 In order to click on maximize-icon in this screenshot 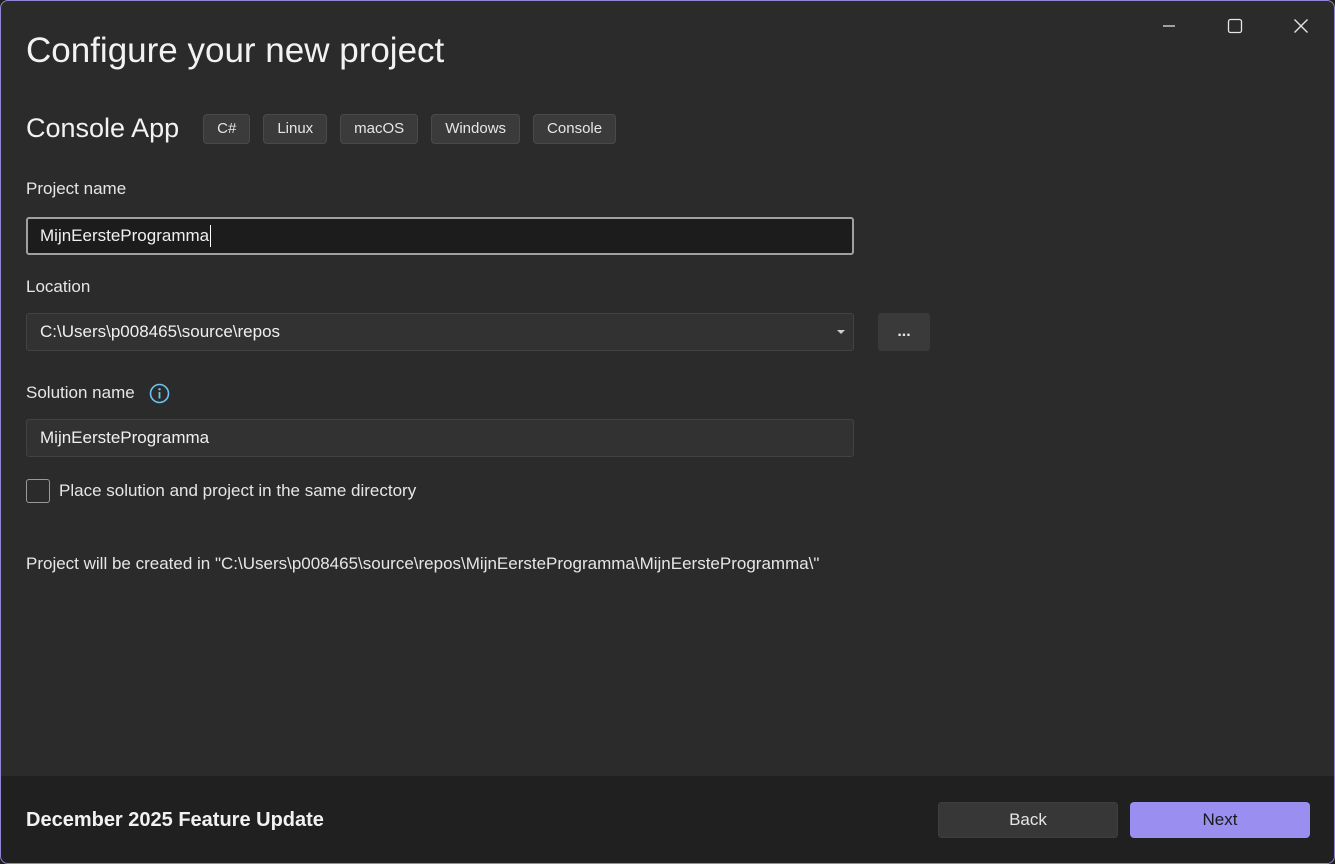, I will do `click(1235, 26)`.